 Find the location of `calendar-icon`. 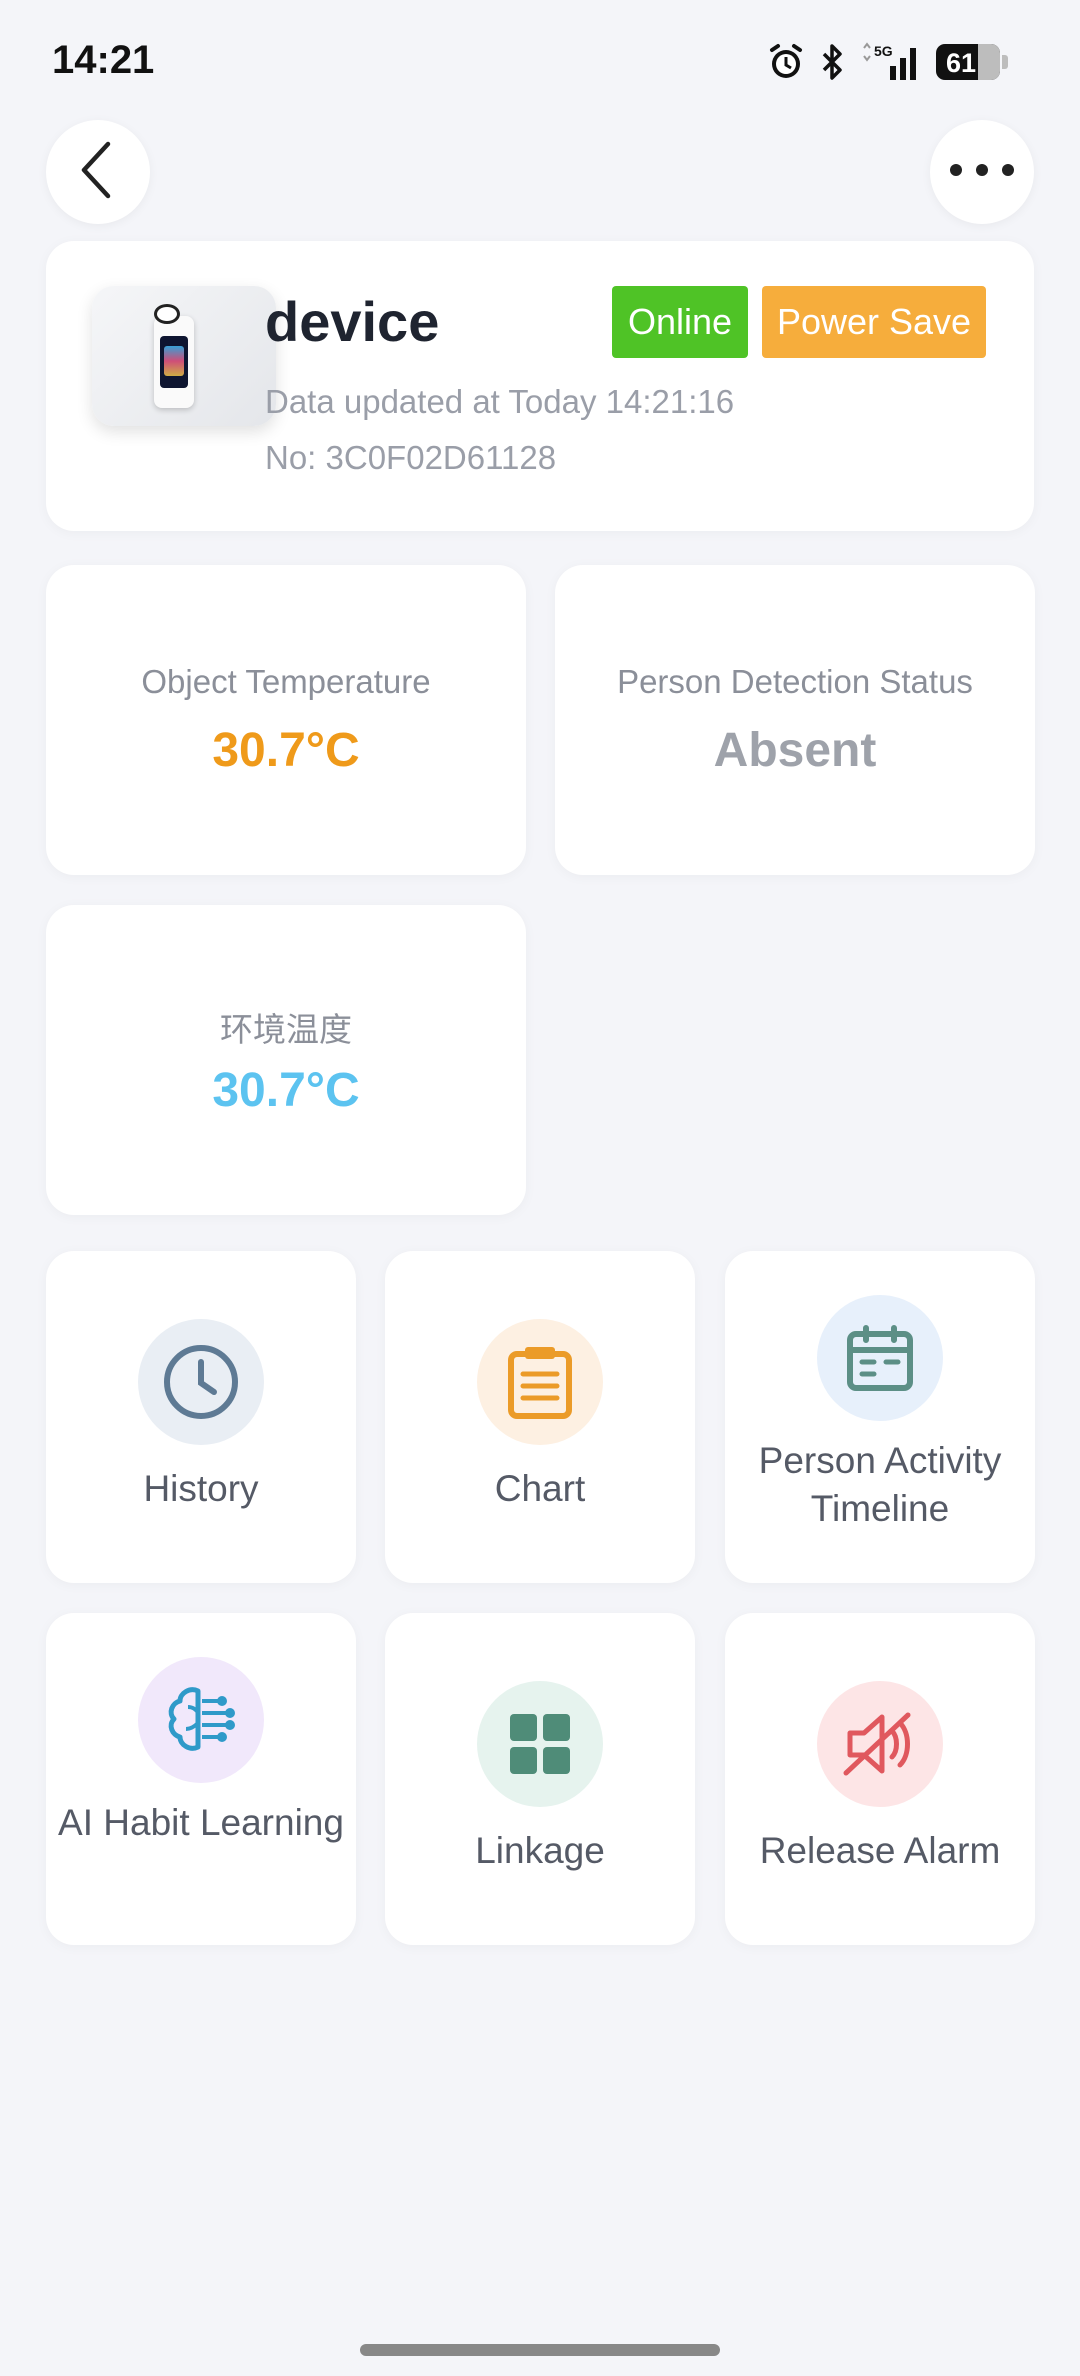

calendar-icon is located at coordinates (880, 1358).